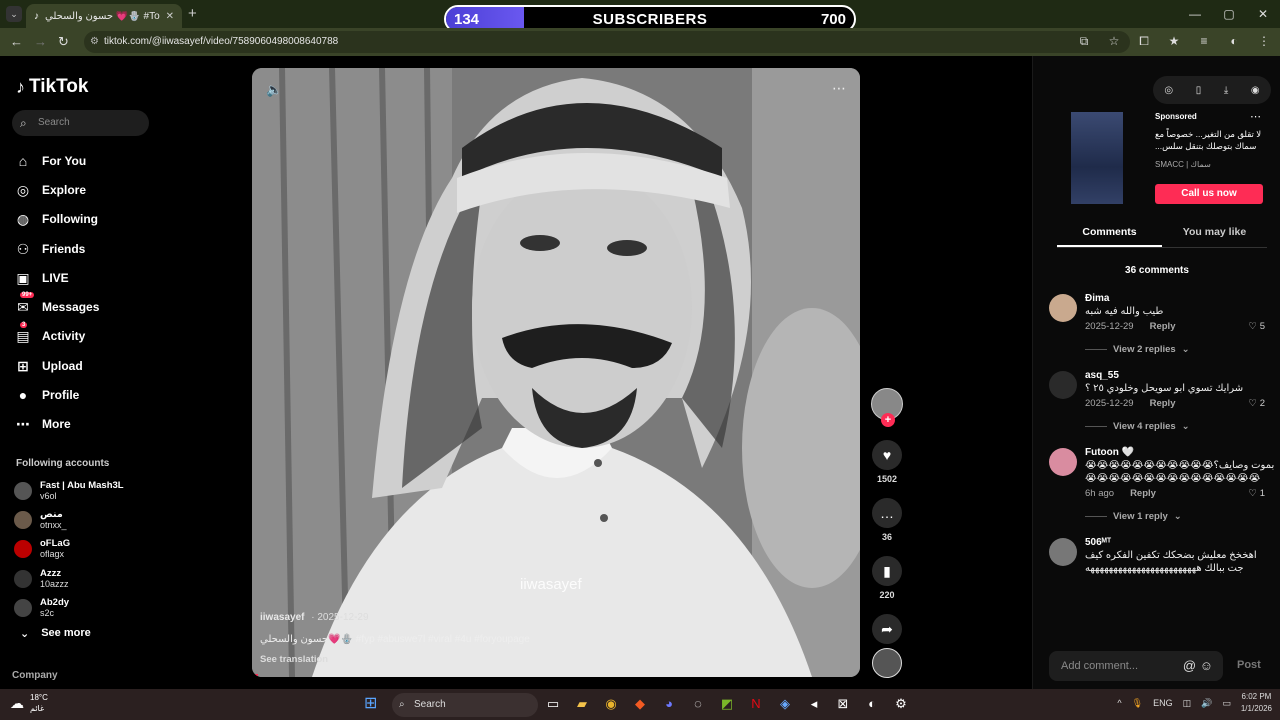 This screenshot has height=720, width=1280. I want to click on share-arrow-icon: ➦, so click(887, 629).